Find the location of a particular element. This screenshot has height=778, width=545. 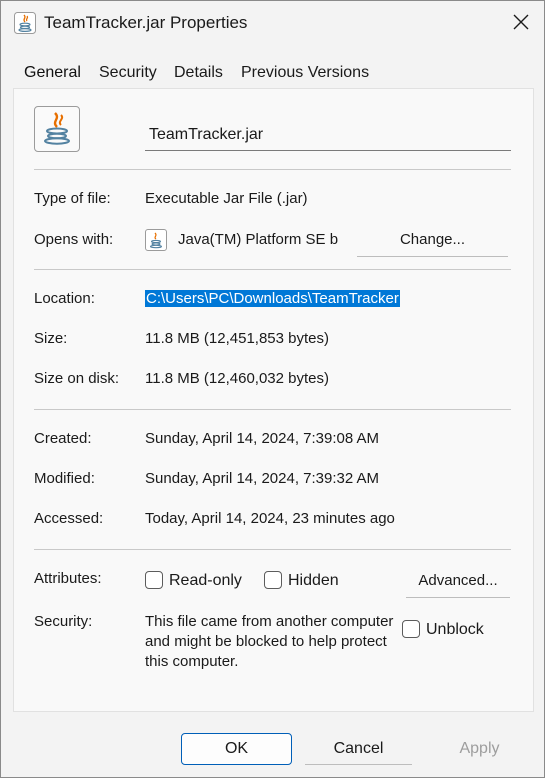

unblock-label: Unblock is located at coordinates (455, 630).